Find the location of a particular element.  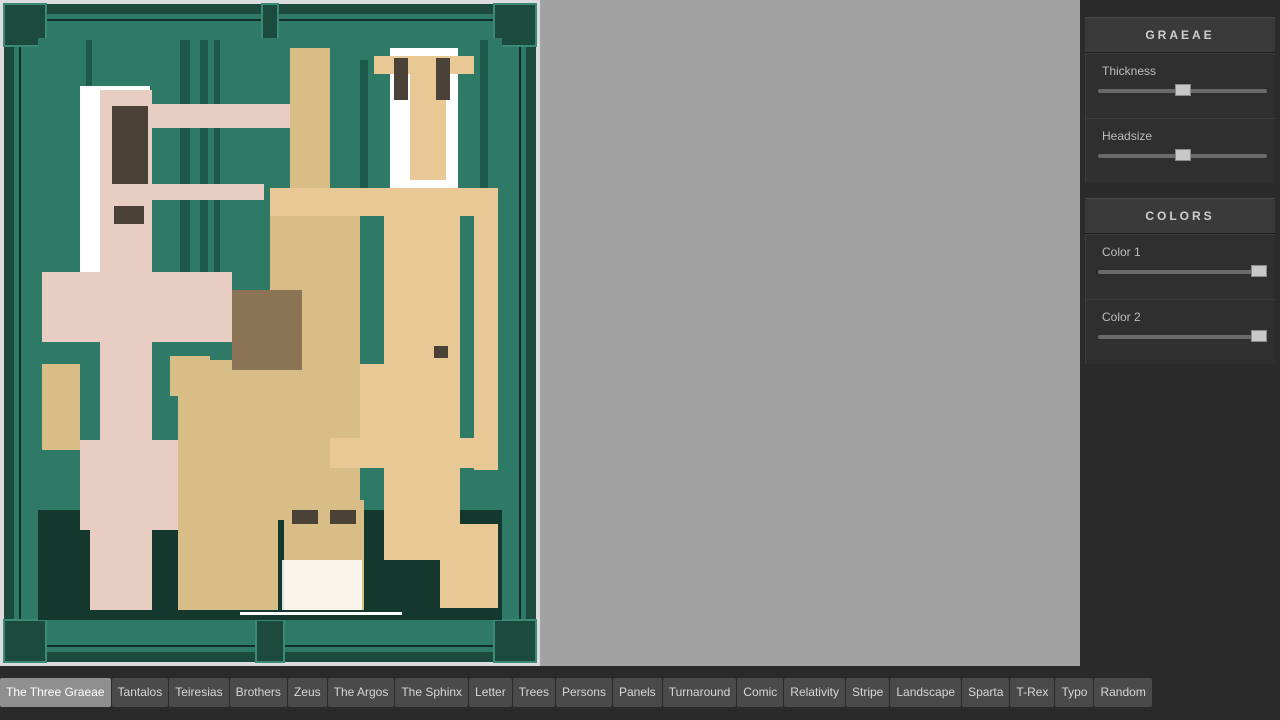

tab-comic: Comic is located at coordinates (760, 692).